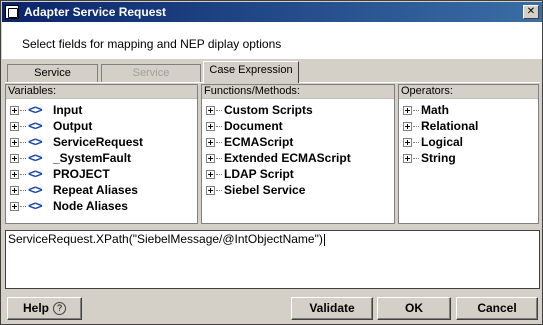 This screenshot has height=325, width=543. Describe the element at coordinates (151, 79) in the screenshot. I see `tab-service-response: Service Response` at that location.